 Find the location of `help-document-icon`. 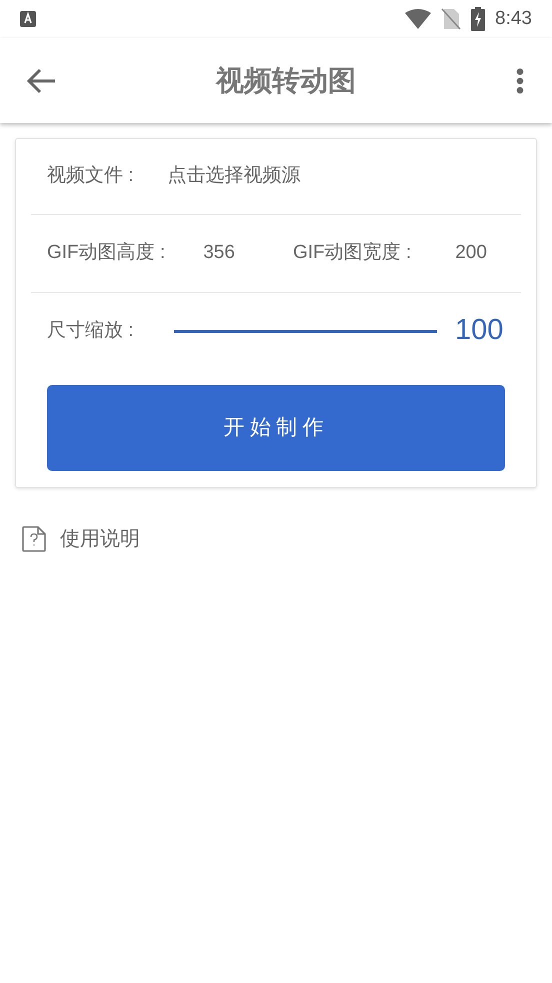

help-document-icon is located at coordinates (34, 539).